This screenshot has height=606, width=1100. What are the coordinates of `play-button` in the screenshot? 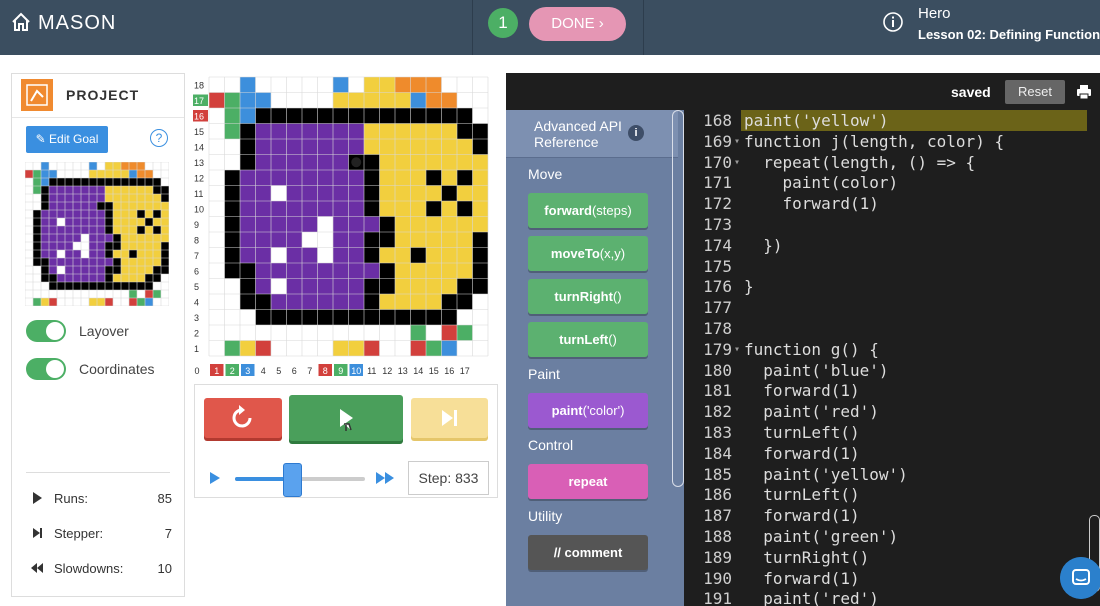 It's located at (346, 418).